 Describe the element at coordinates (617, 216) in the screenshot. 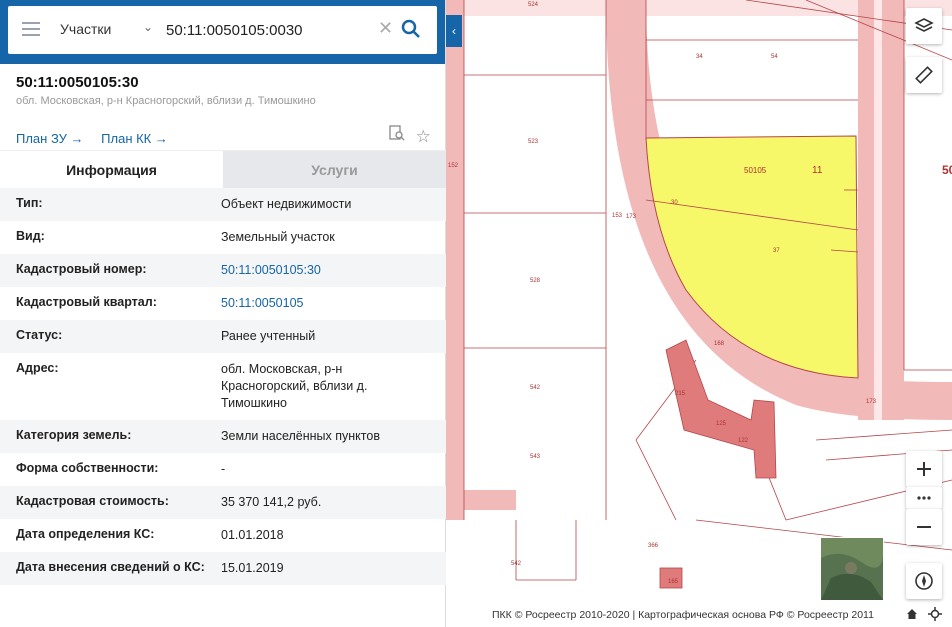

I see `svg-text: 153` at that location.